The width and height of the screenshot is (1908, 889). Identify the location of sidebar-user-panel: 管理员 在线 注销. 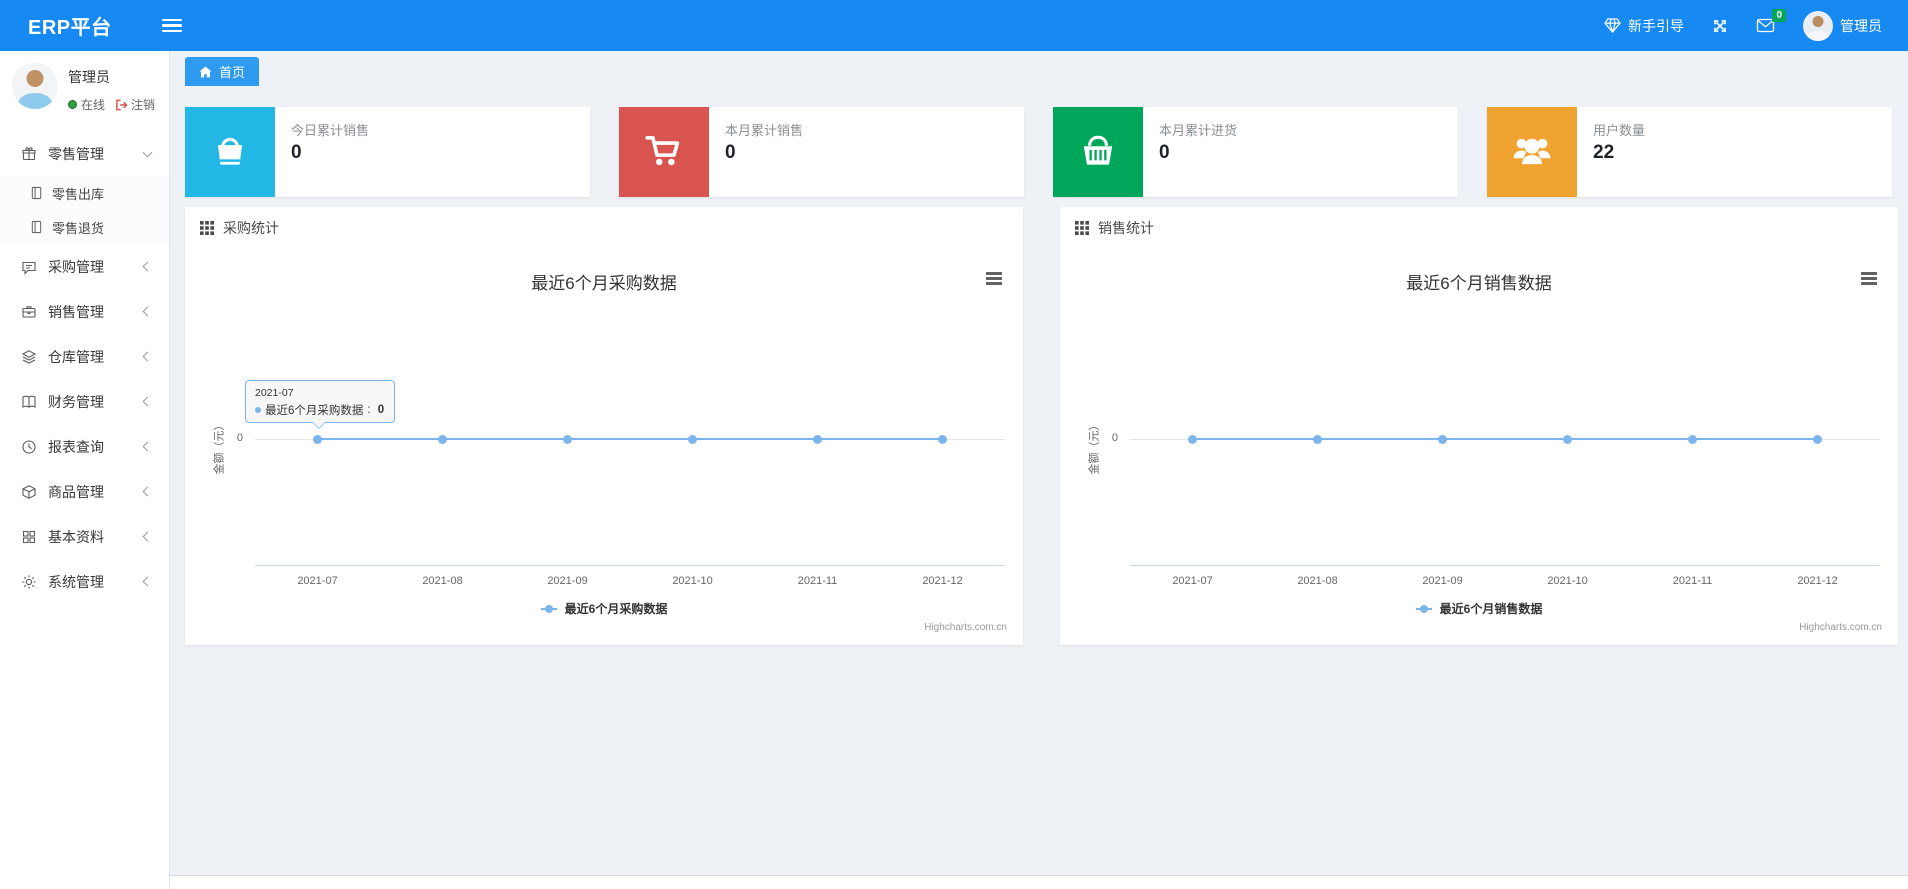
(84, 87).